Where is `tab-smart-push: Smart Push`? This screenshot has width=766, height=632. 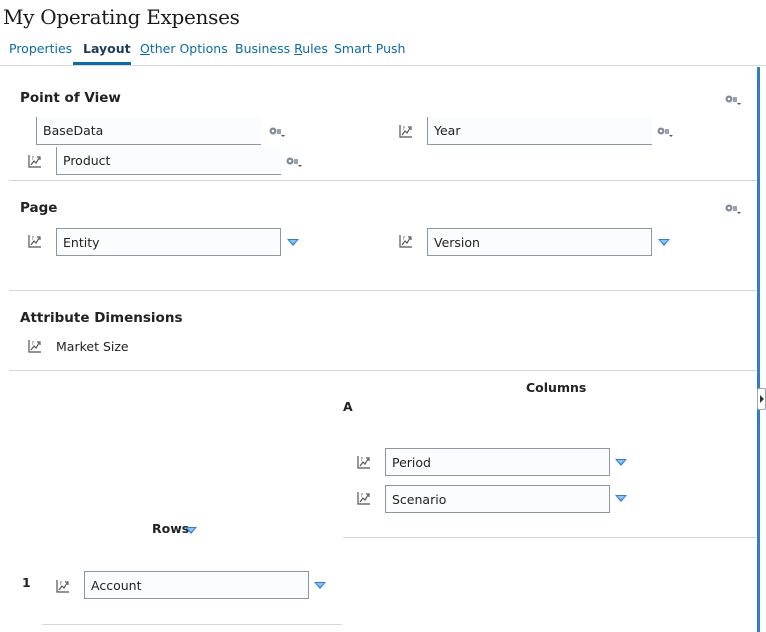 tab-smart-push: Smart Push is located at coordinates (369, 48).